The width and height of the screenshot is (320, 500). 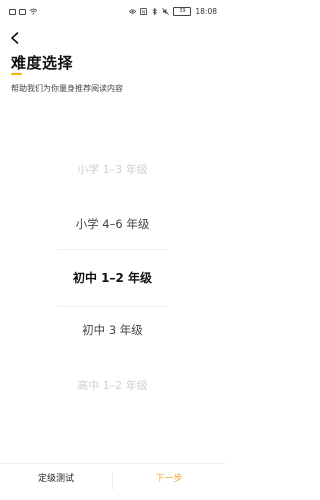 What do you see at coordinates (15, 38) in the screenshot?
I see `chevron-left-icon` at bounding box center [15, 38].